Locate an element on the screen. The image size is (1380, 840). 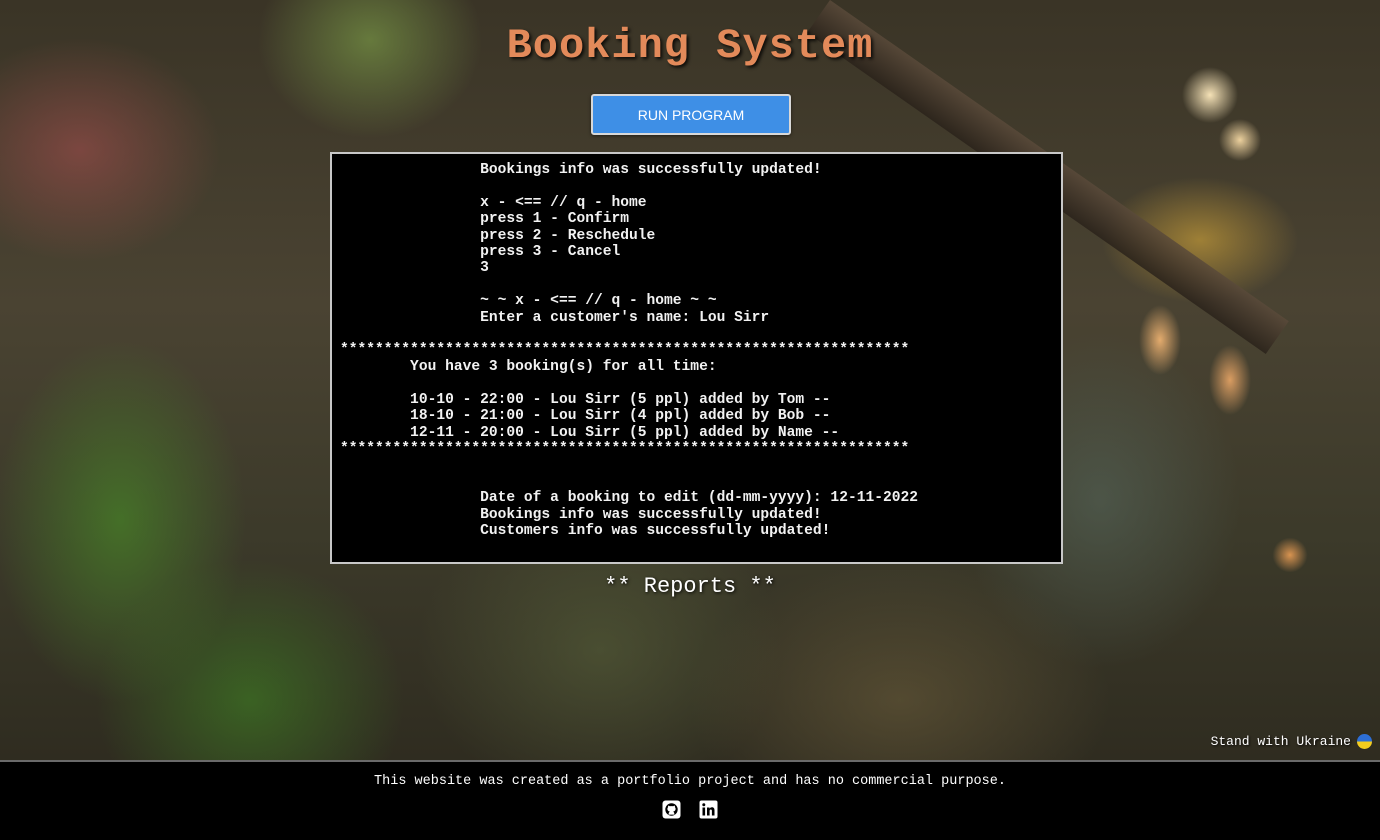
github-icon is located at coordinates (671, 809).